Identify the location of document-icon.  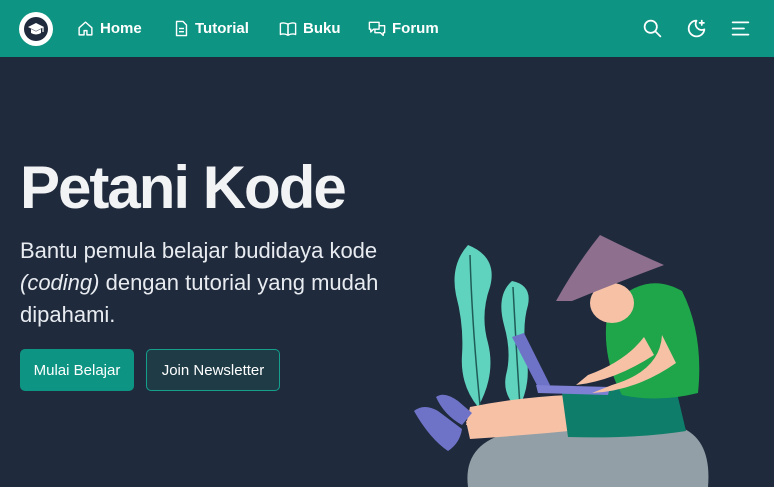
(181, 28).